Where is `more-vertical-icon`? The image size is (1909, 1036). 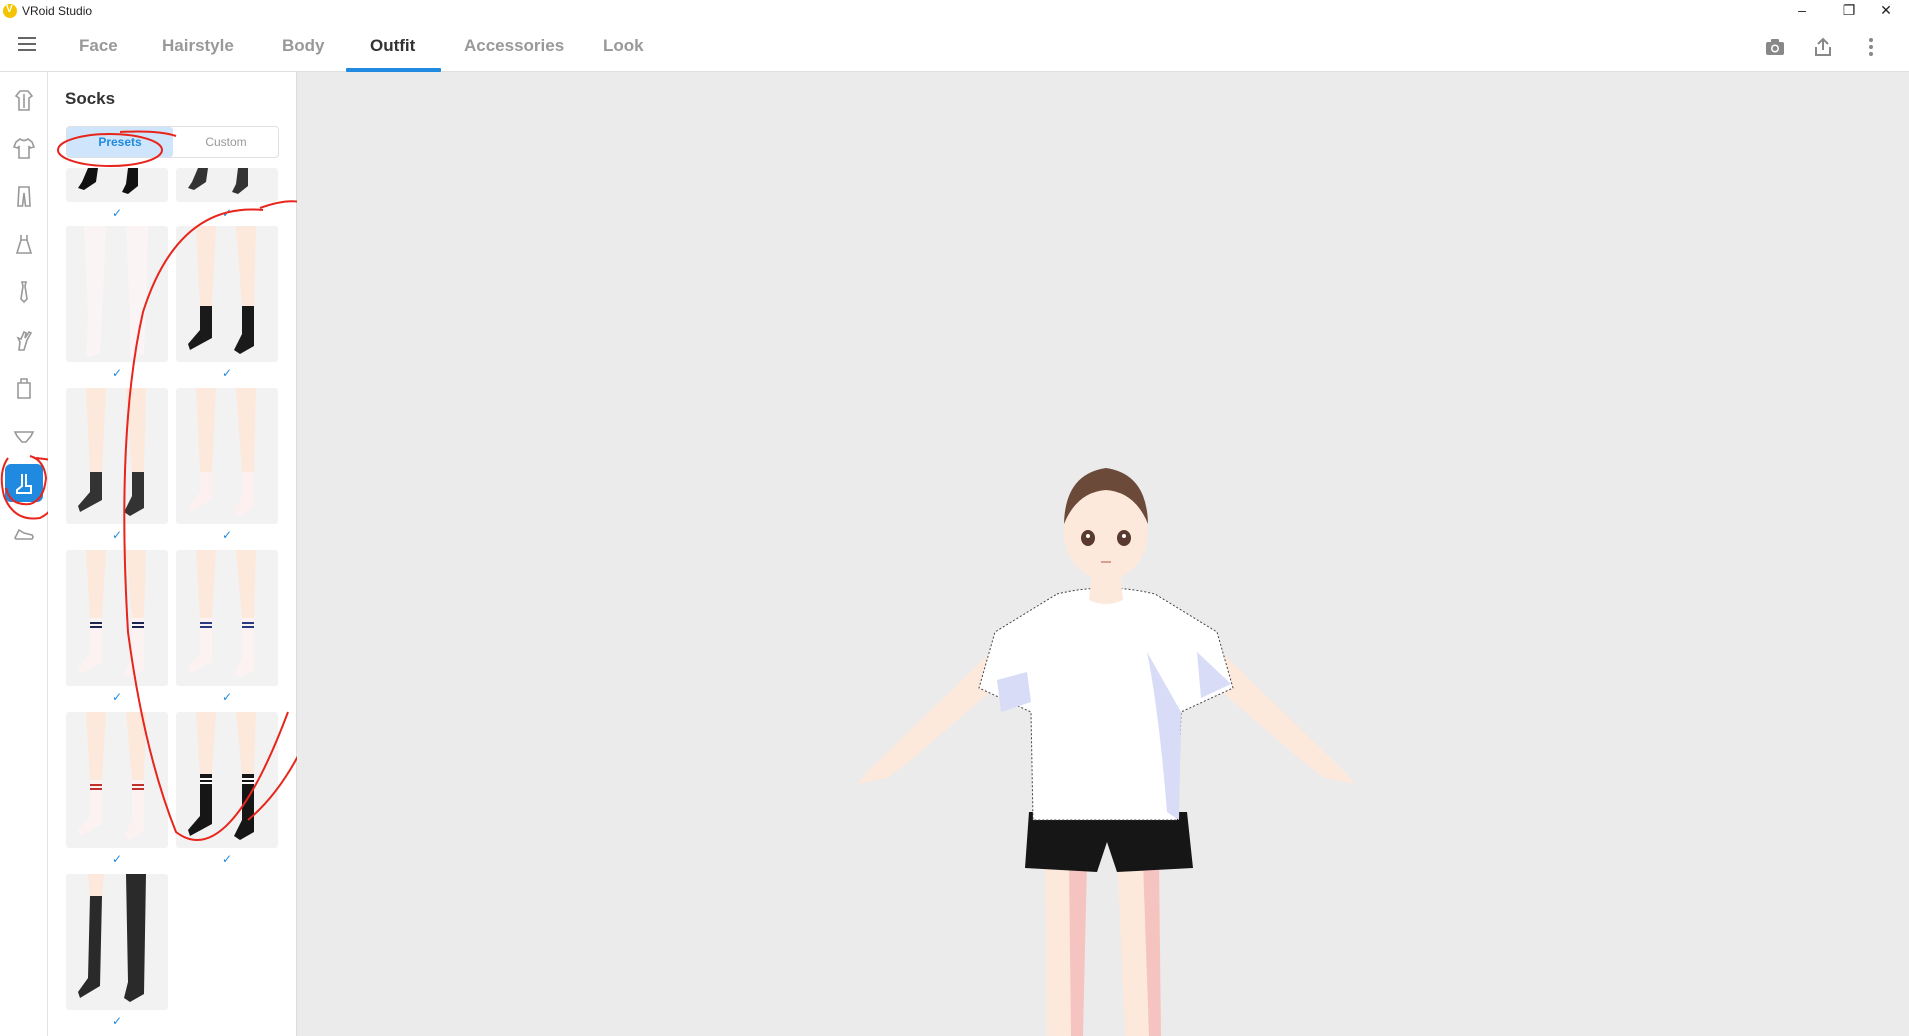 more-vertical-icon is located at coordinates (1871, 47).